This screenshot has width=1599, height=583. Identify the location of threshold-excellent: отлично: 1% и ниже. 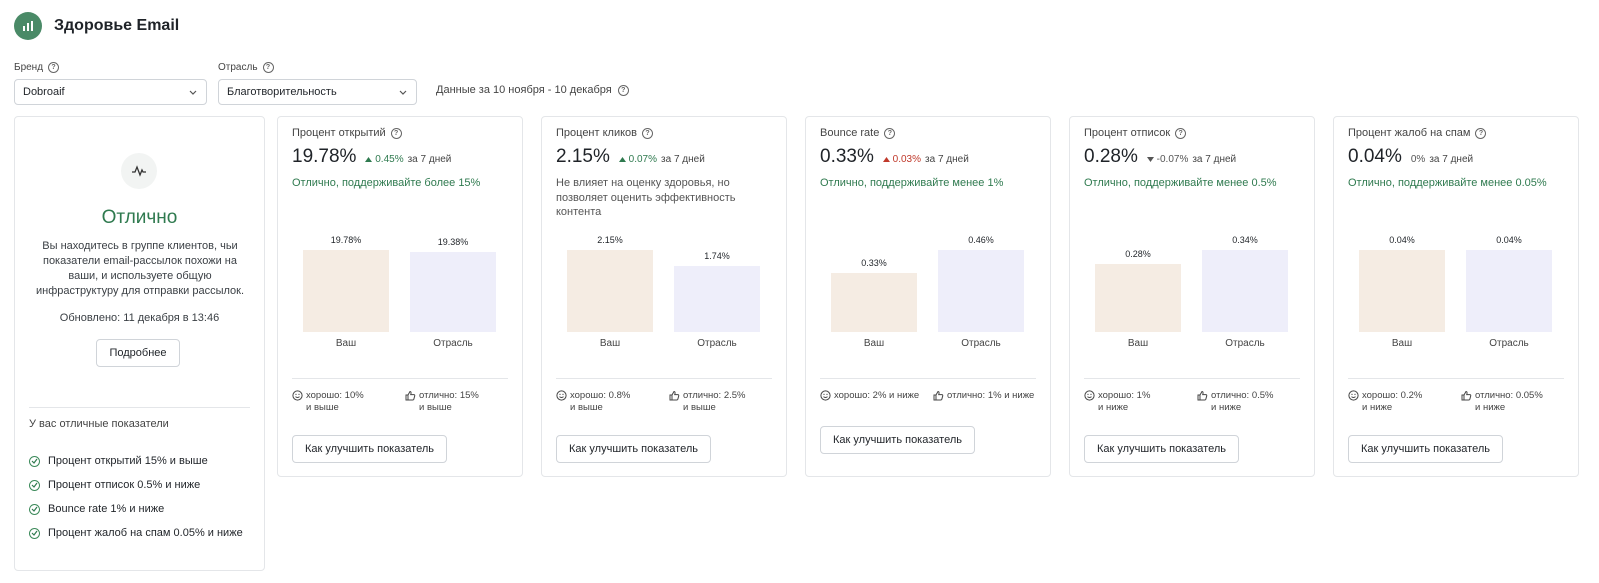
(989, 397).